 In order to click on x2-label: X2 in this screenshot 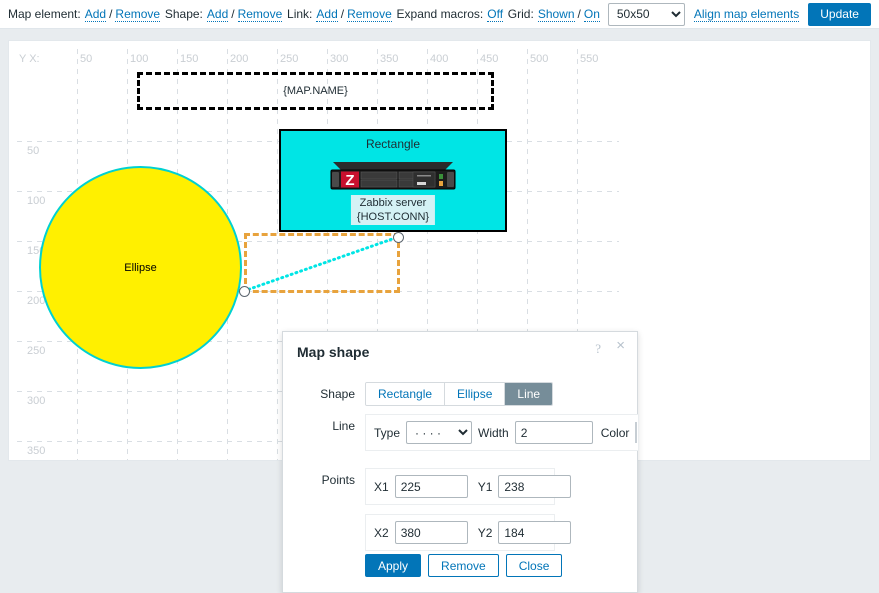, I will do `click(381, 532)`.